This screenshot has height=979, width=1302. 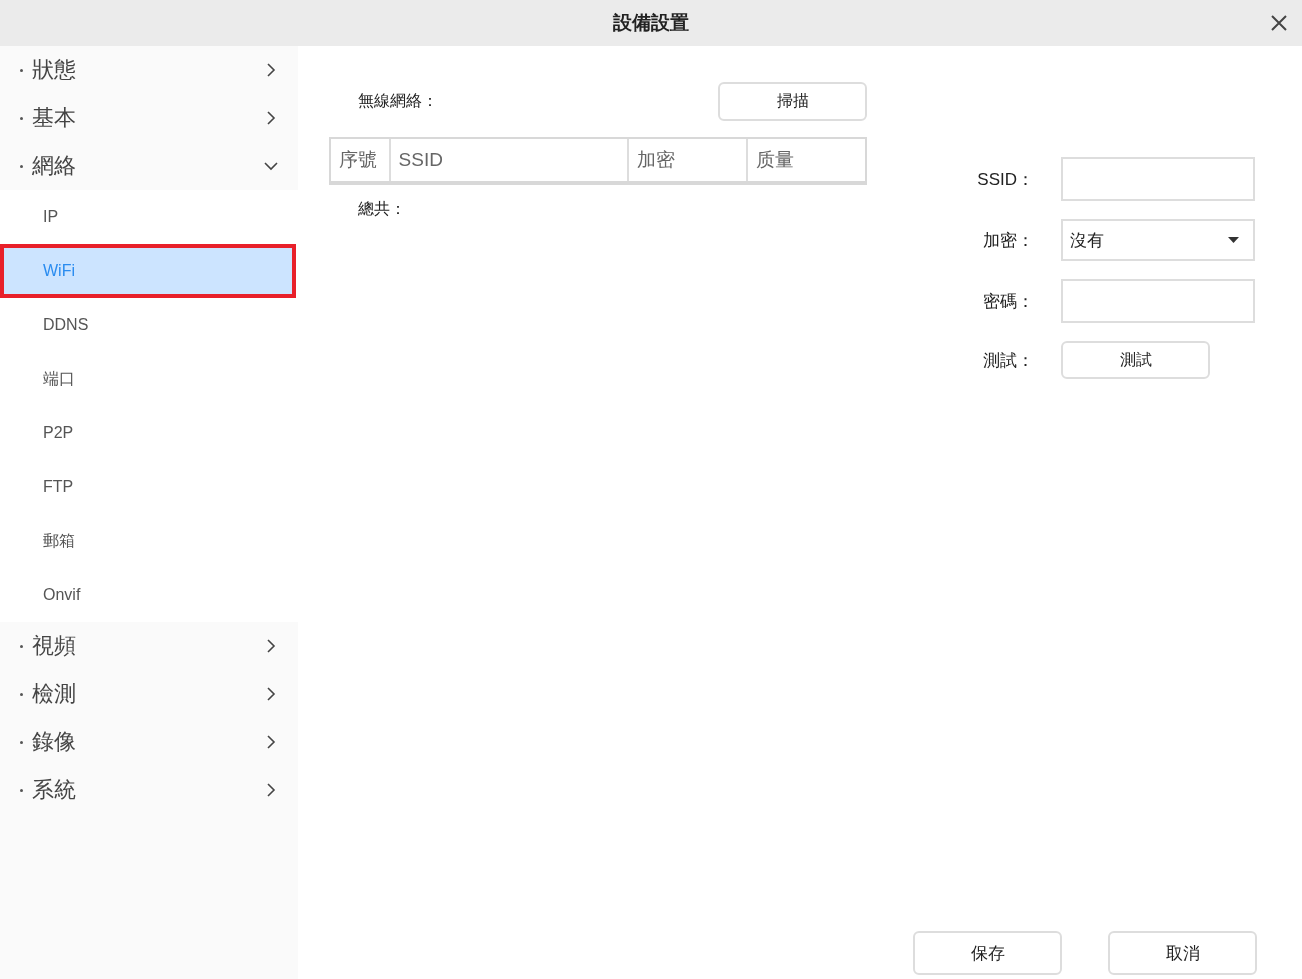 I want to click on column-header: SSID, so click(x=509, y=160).